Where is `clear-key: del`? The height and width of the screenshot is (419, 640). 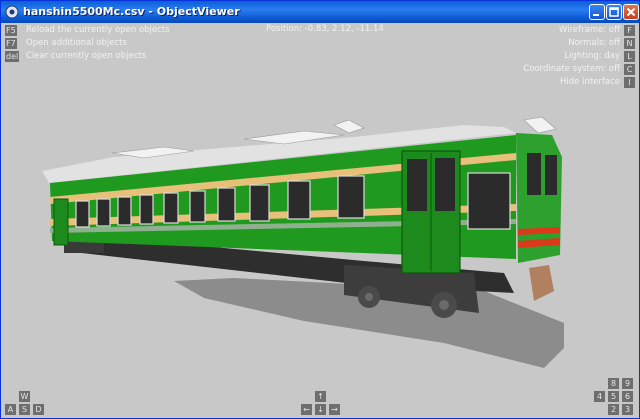
clear-key: del is located at coordinates (12, 56).